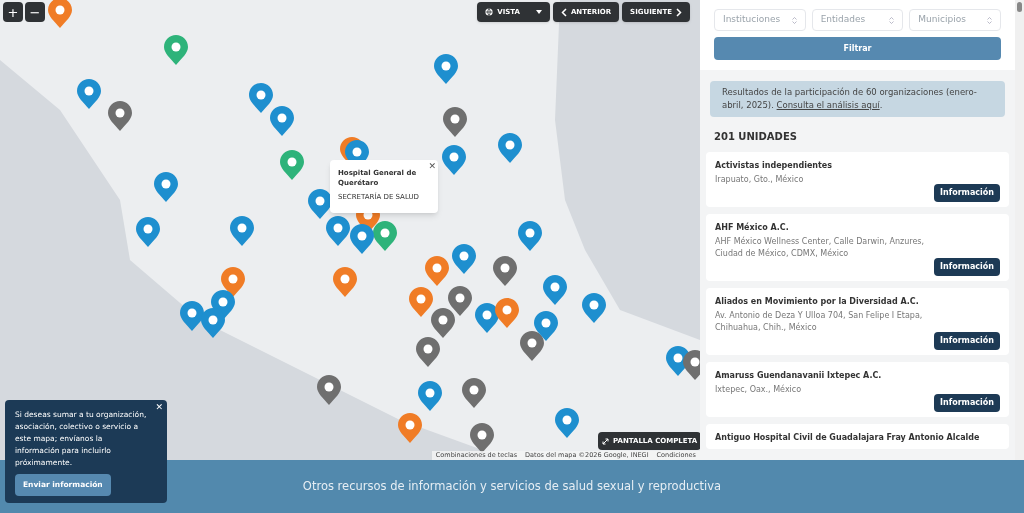 Image resolution: width=1024 pixels, height=513 pixels. What do you see at coordinates (35, 12) in the screenshot?
I see `zoom-out-button: −` at bounding box center [35, 12].